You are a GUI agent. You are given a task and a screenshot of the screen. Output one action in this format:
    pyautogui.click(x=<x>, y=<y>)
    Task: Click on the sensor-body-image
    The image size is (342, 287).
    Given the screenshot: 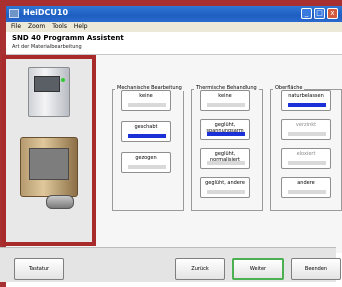 What is the action you would take?
    pyautogui.click(x=49, y=167)
    